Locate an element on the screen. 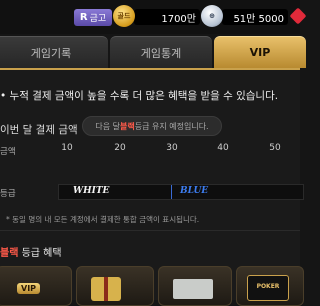 This screenshot has width=320, height=306. benefit-card-vip: VIP is located at coordinates (36, 286).